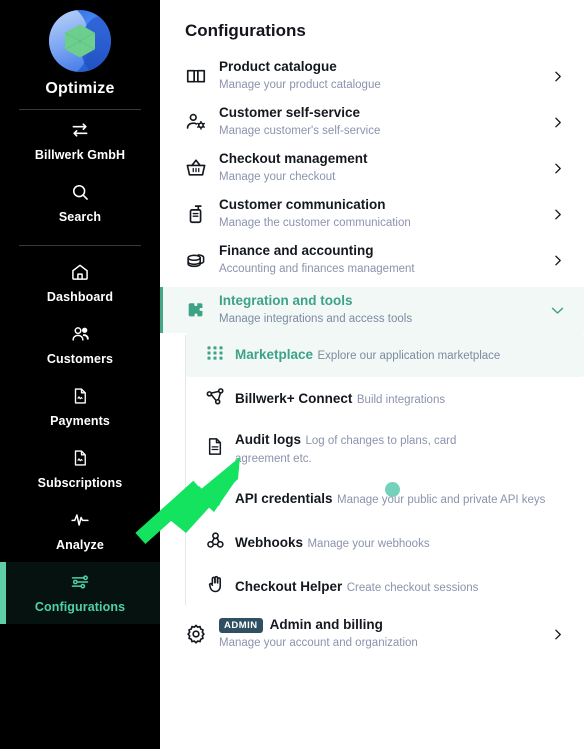  What do you see at coordinates (200, 260) in the screenshot?
I see `coins-icon` at bounding box center [200, 260].